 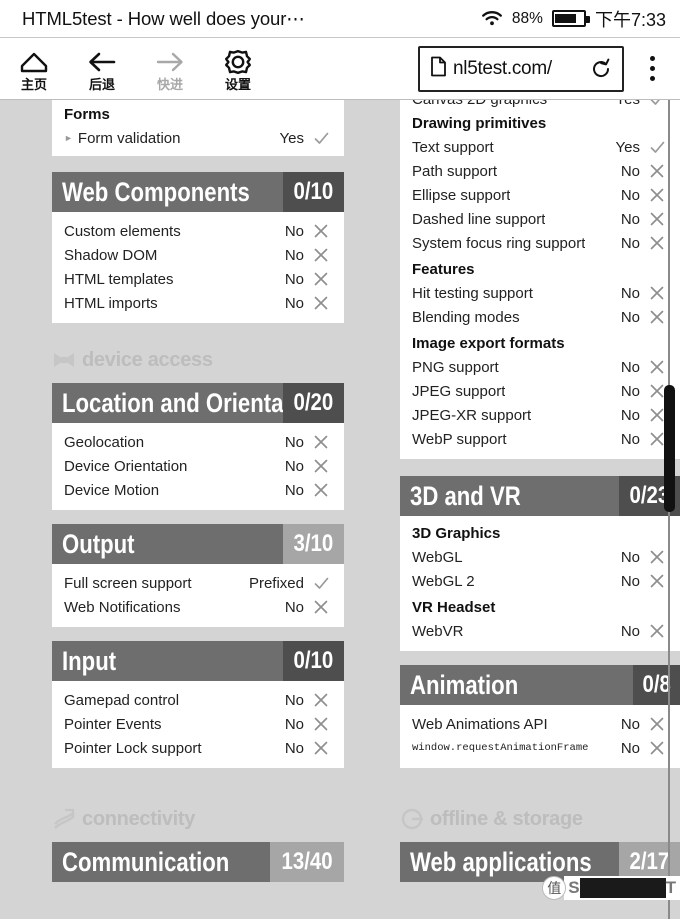 I want to click on back-button: 后退, so click(x=102, y=69).